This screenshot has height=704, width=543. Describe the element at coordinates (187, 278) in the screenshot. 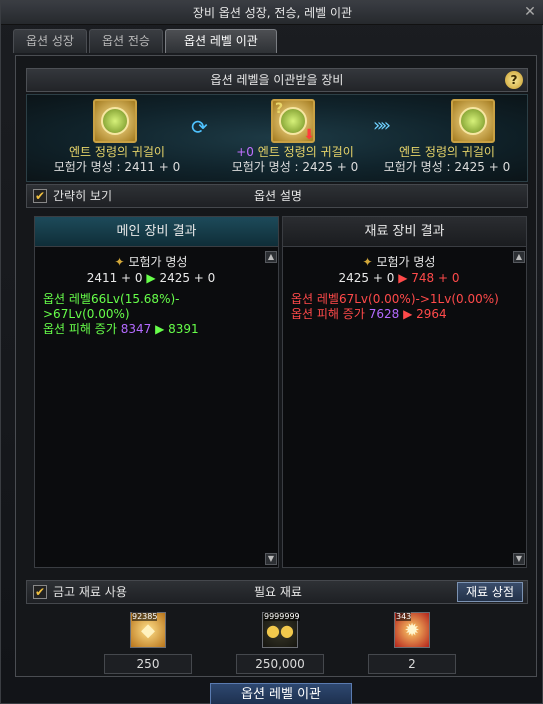

I see `main-stat-to: 2425 + 0` at that location.